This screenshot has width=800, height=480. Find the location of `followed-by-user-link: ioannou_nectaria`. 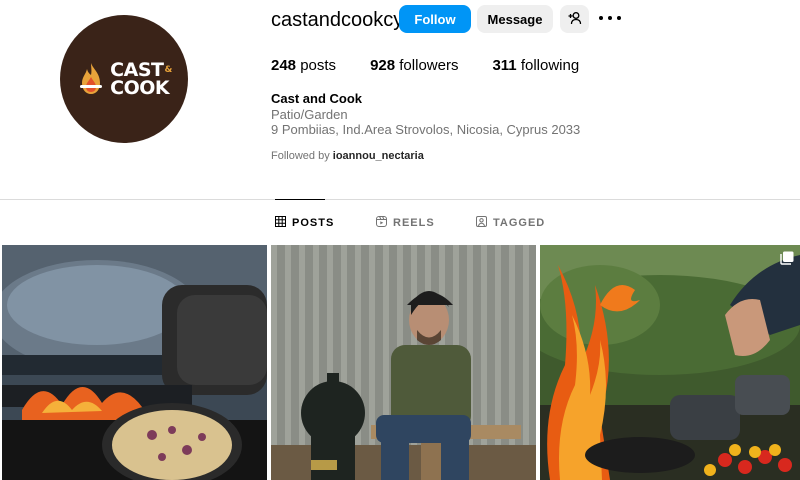

followed-by-user-link: ioannou_nectaria is located at coordinates (378, 156).